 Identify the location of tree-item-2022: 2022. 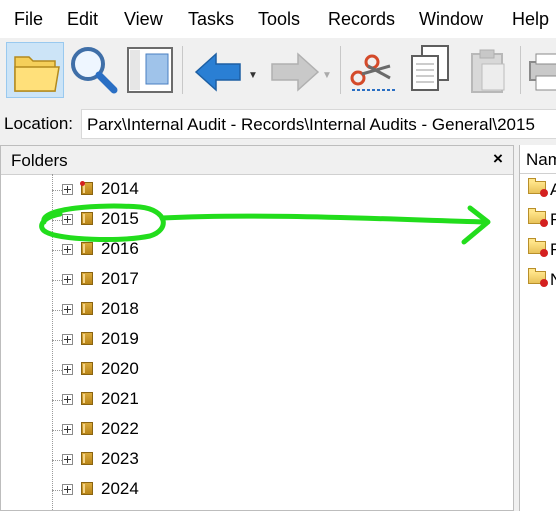
(156, 431).